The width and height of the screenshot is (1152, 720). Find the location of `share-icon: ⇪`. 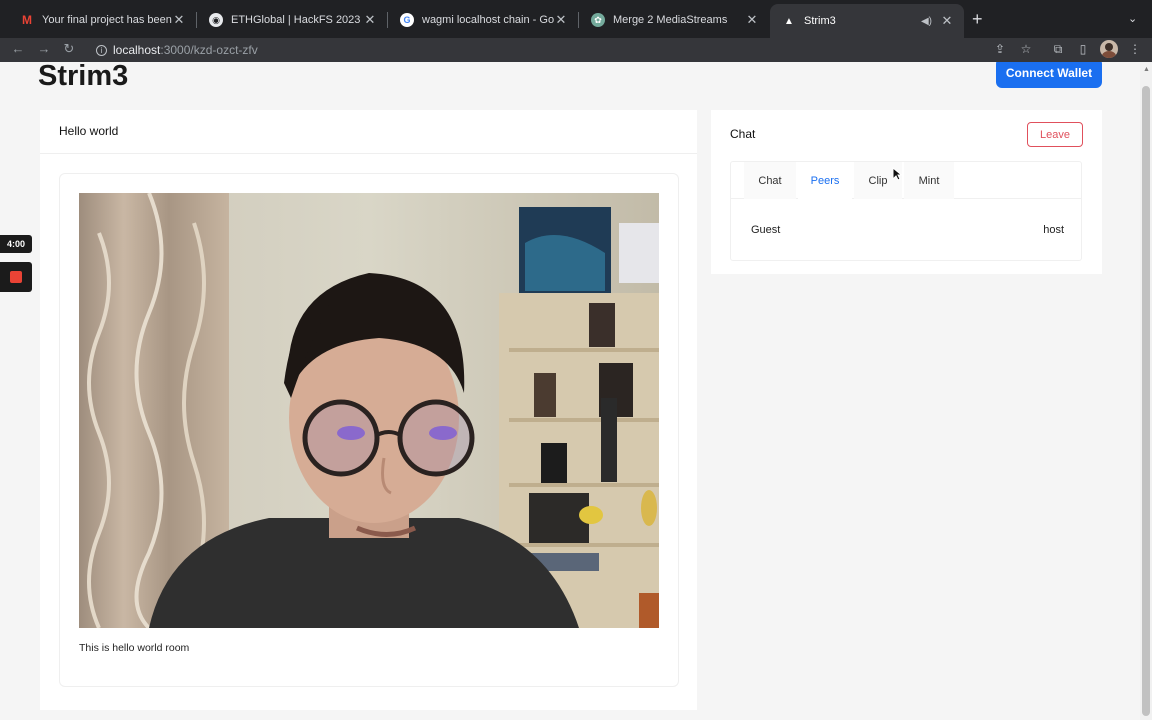

share-icon: ⇪ is located at coordinates (1000, 49).